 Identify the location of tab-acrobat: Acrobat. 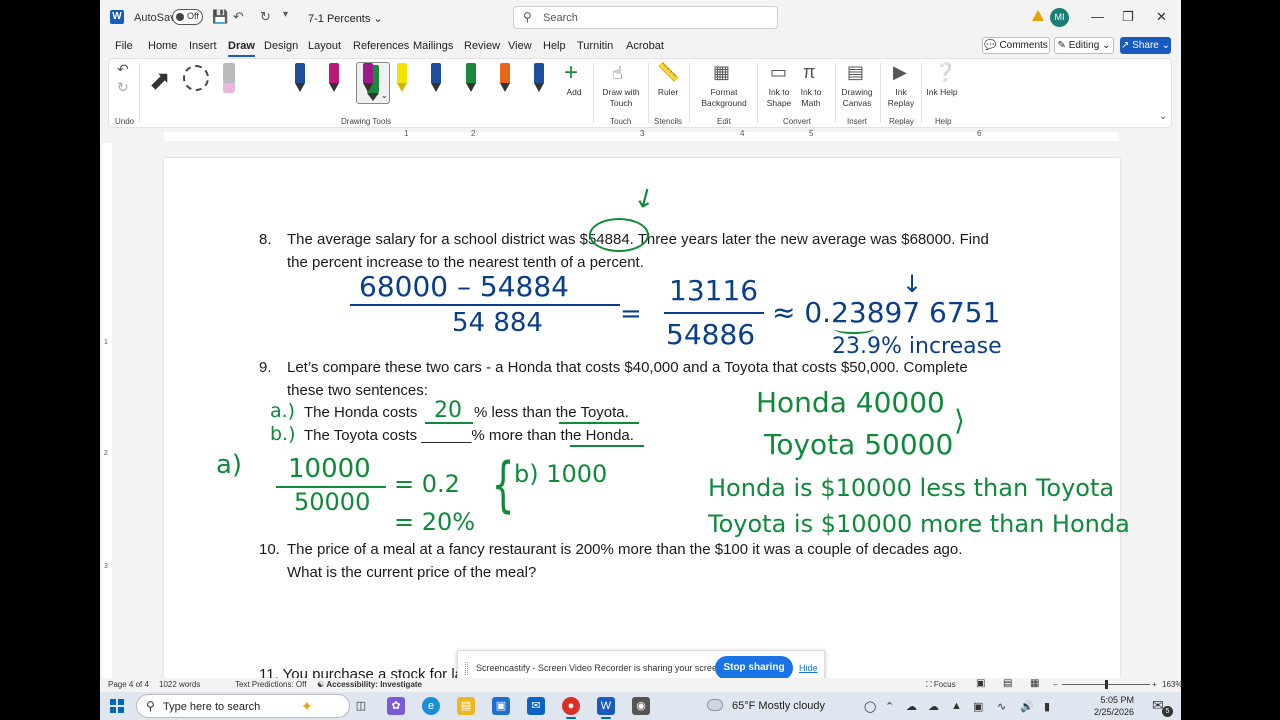
(645, 46).